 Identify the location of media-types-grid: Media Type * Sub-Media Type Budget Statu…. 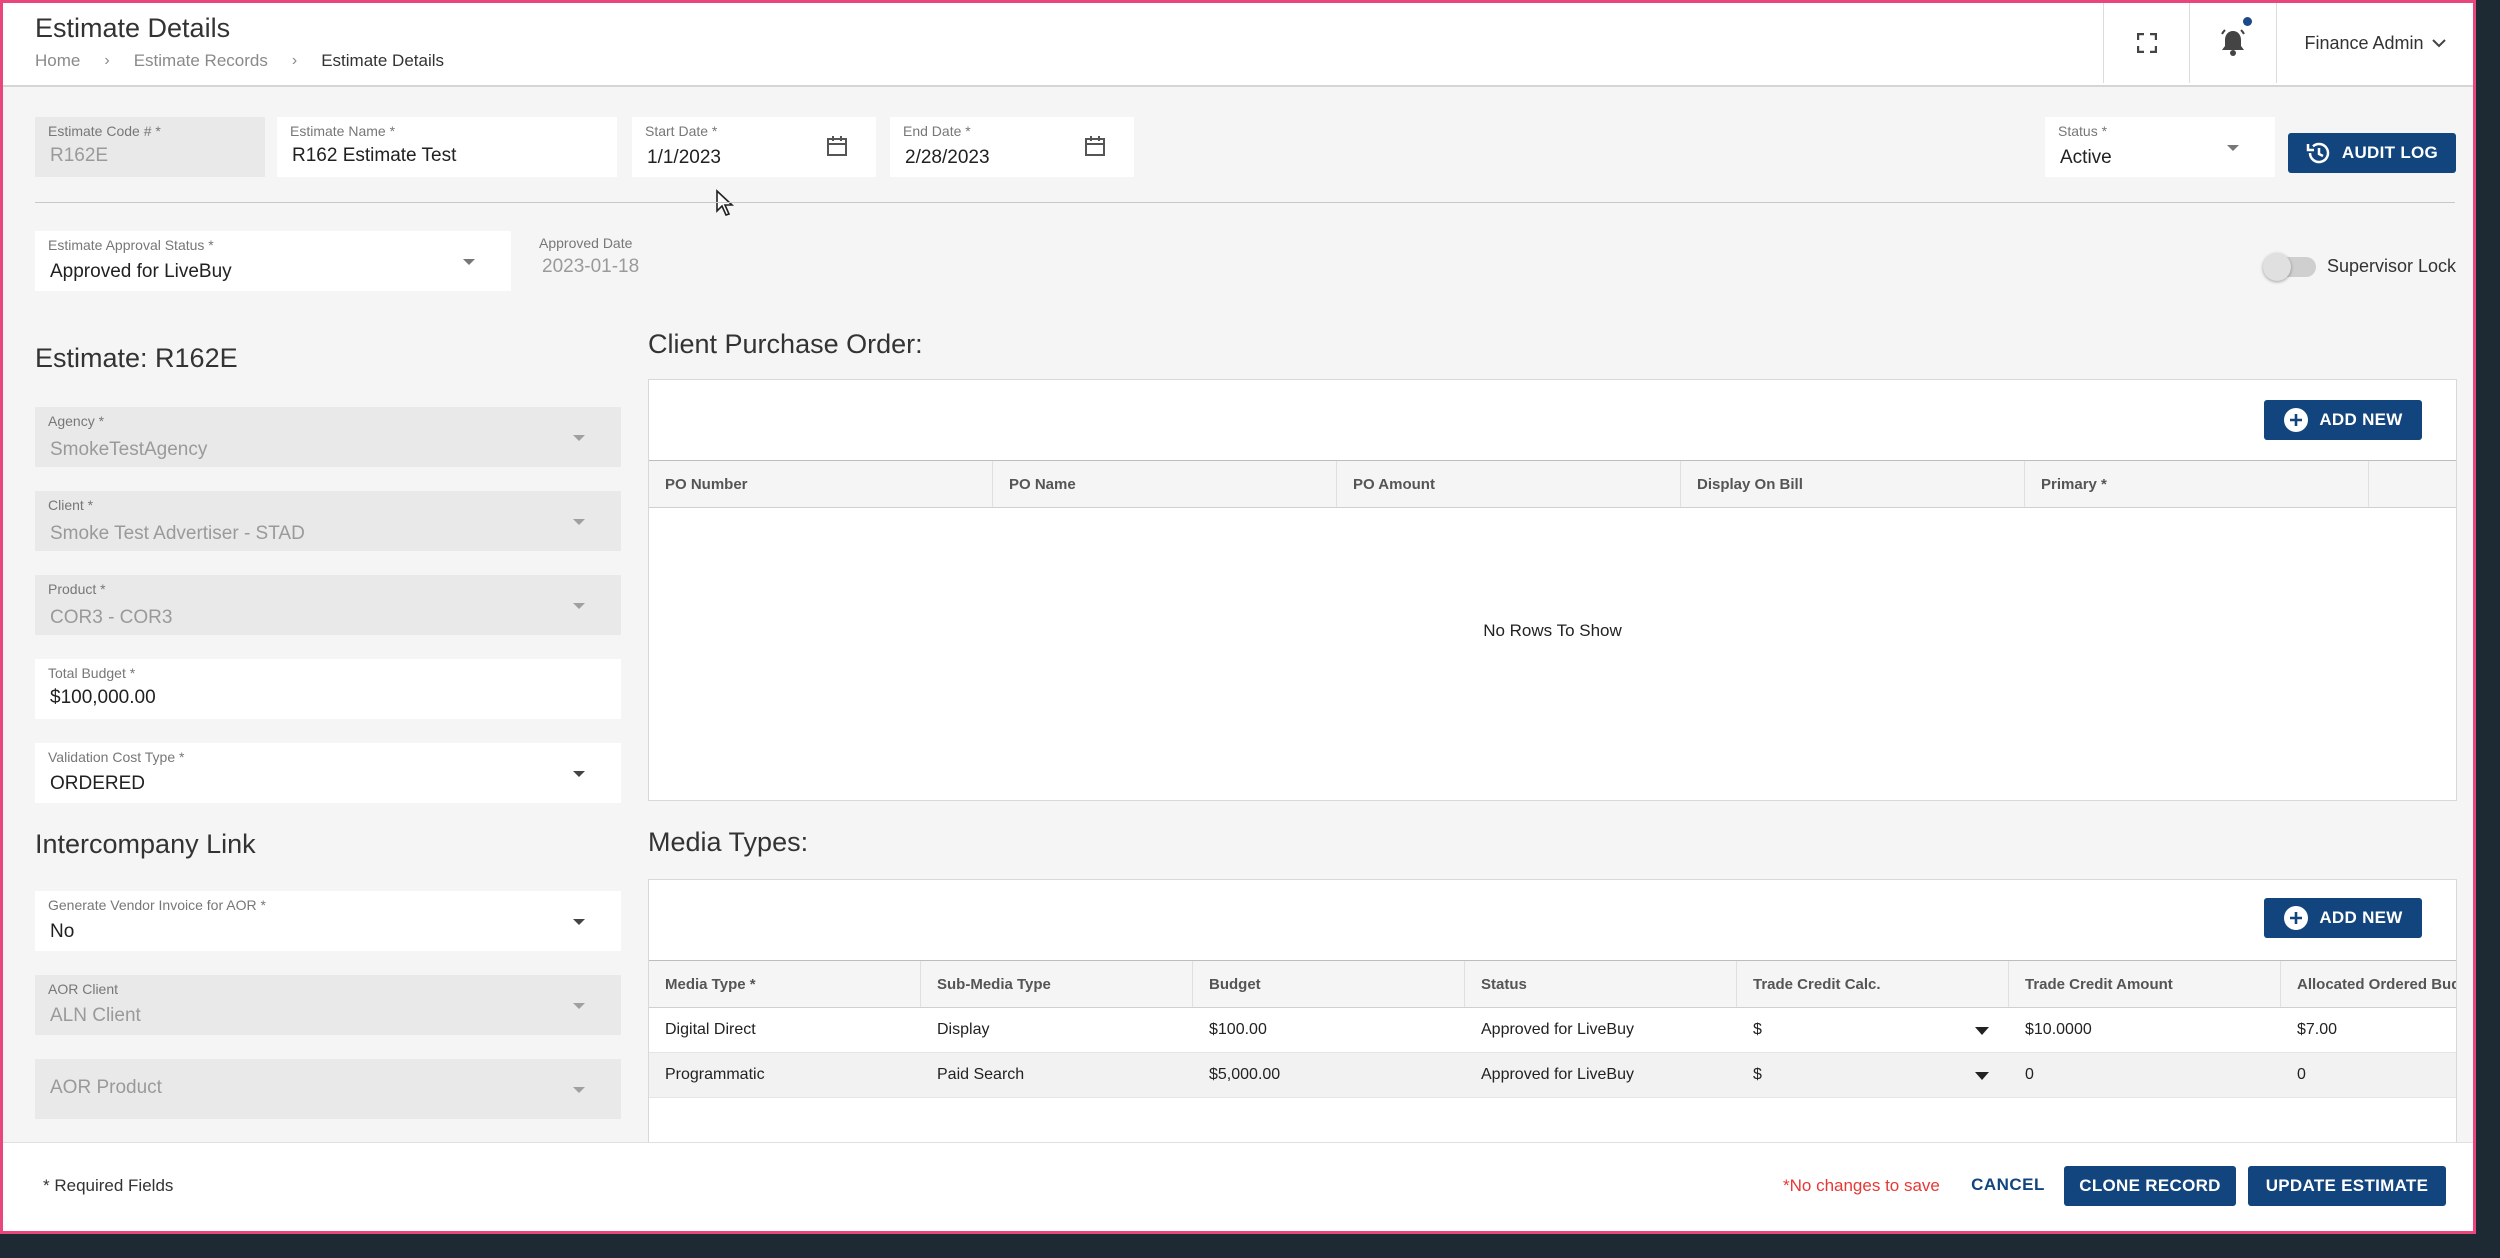
(1552, 1054).